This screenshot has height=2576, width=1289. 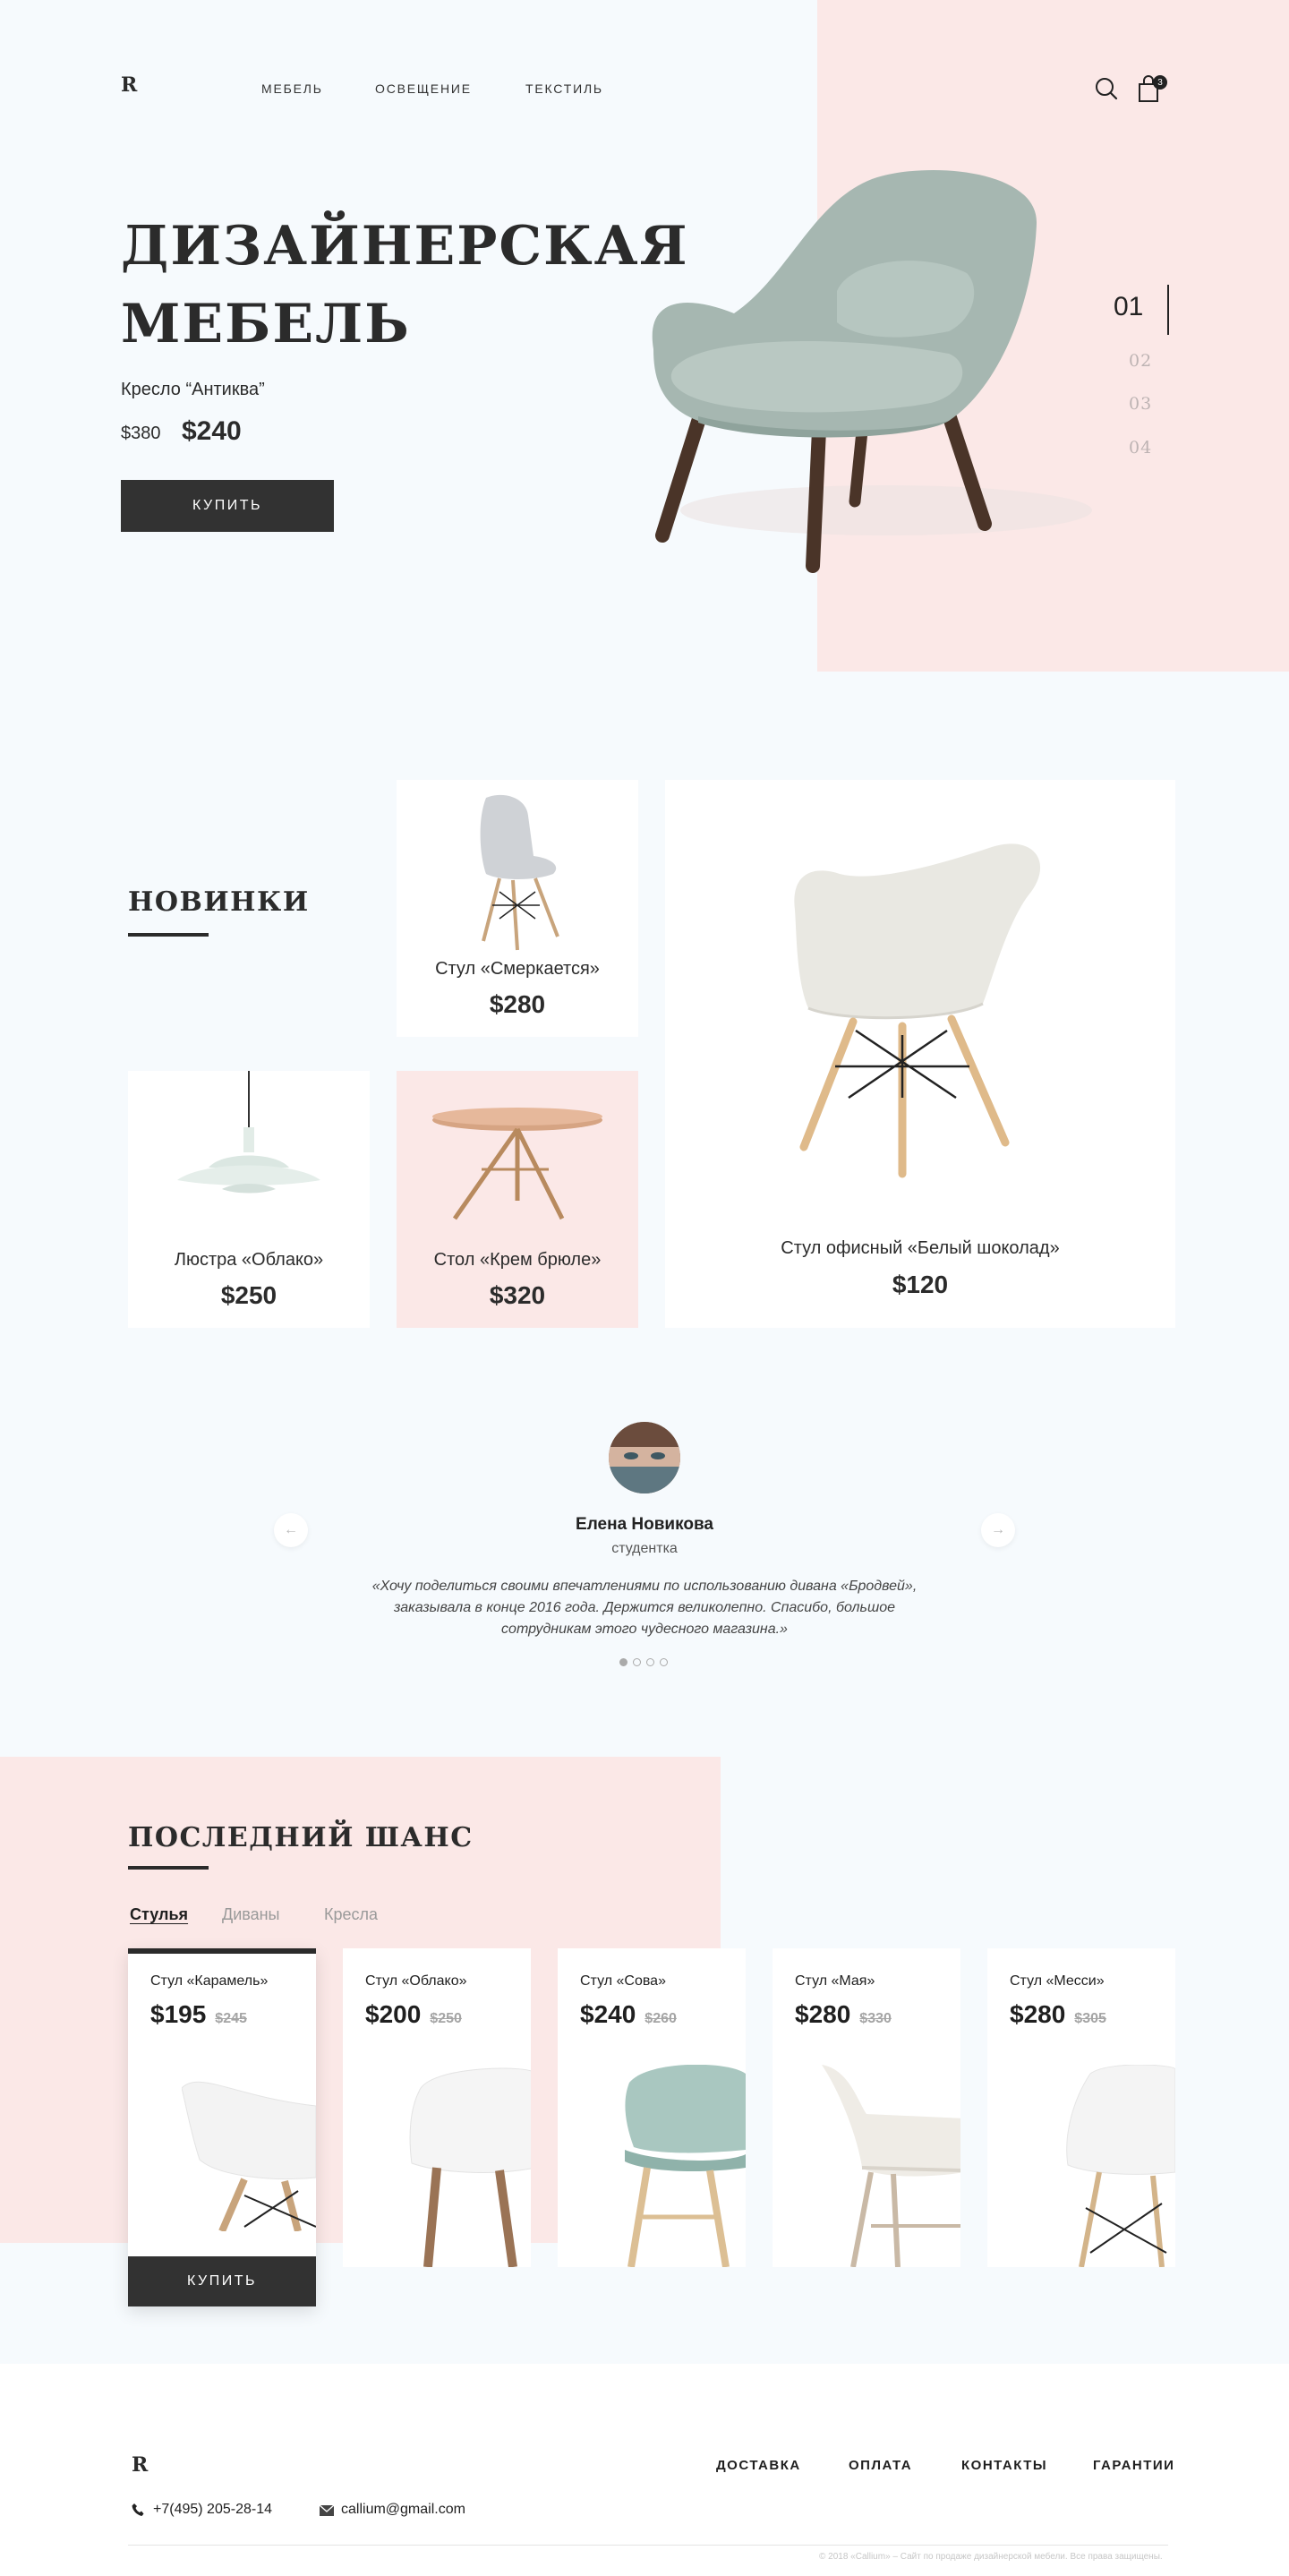 I want to click on product-price: $200 $250, so click(x=413, y=2014).